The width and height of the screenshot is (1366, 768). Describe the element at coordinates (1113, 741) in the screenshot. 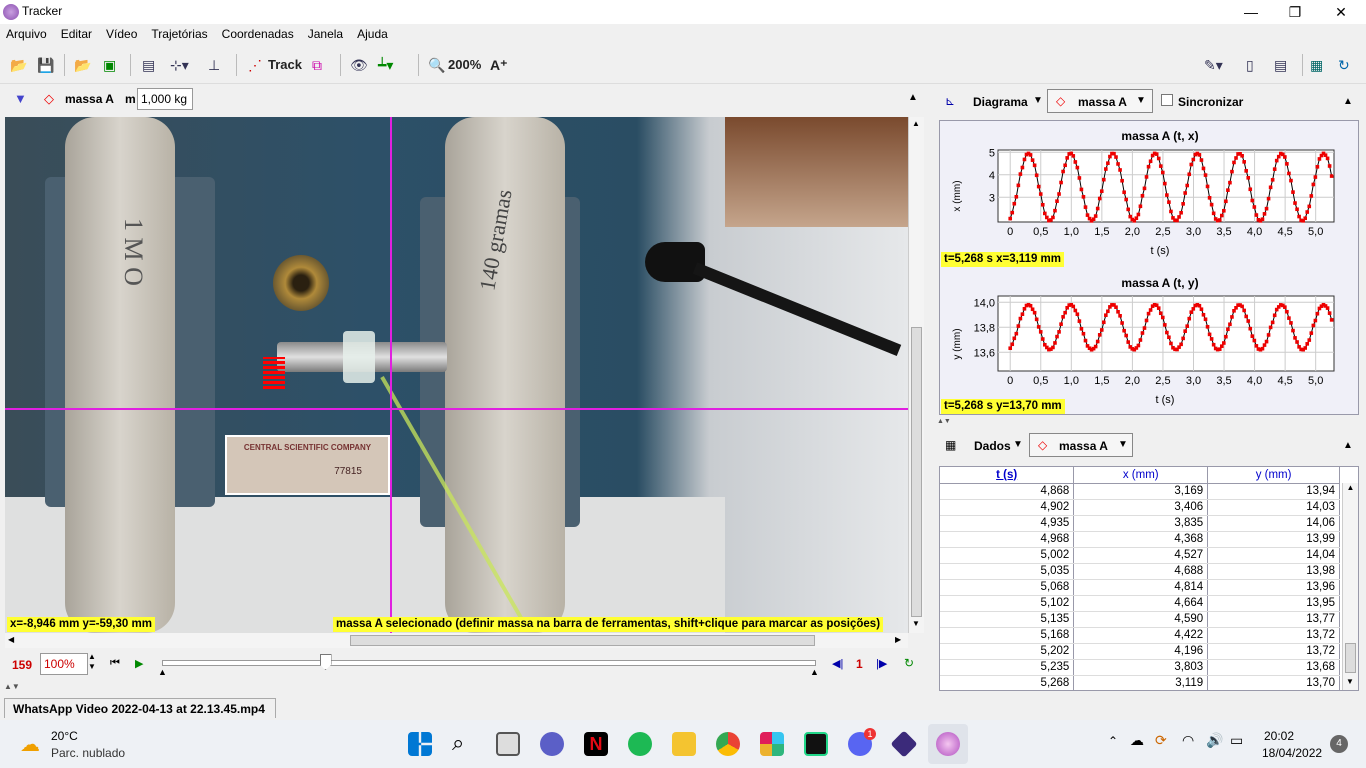

I see `tray-chevron-icon: ⌃` at that location.